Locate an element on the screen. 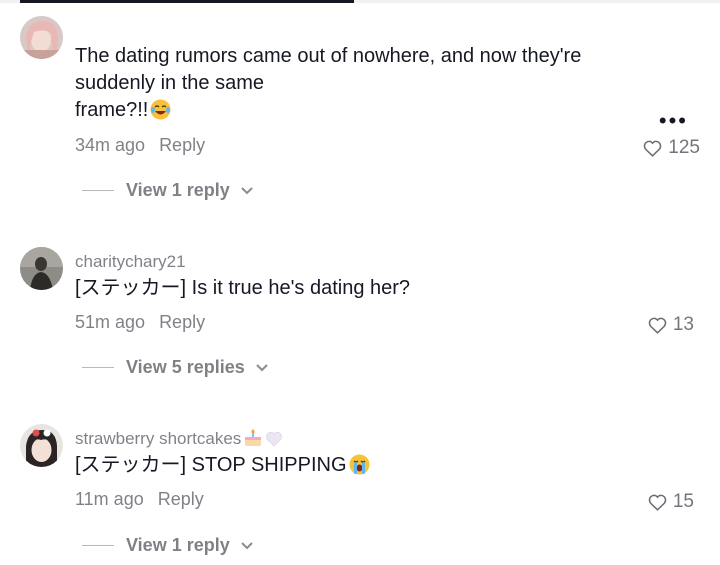  comment-meta: 11m ago Reply is located at coordinates (139, 499).